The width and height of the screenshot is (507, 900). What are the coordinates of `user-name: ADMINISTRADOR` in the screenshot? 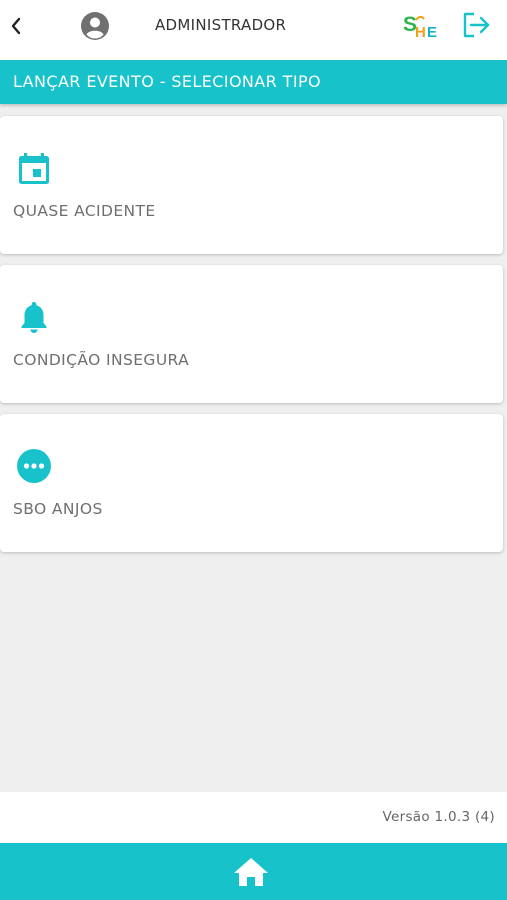 It's located at (221, 25).